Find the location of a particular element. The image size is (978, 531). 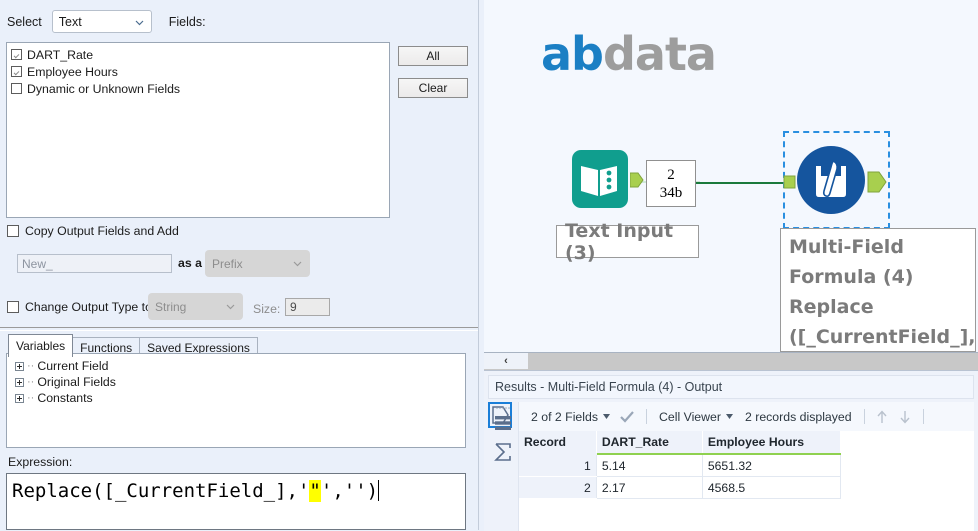

scroll-left-button: ‹ is located at coordinates (506, 361).